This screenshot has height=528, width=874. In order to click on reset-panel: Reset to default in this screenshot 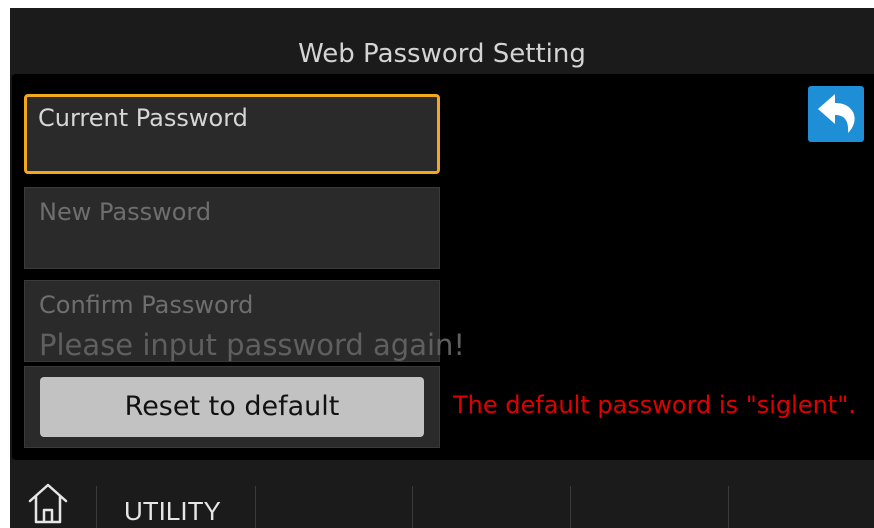, I will do `click(232, 407)`.